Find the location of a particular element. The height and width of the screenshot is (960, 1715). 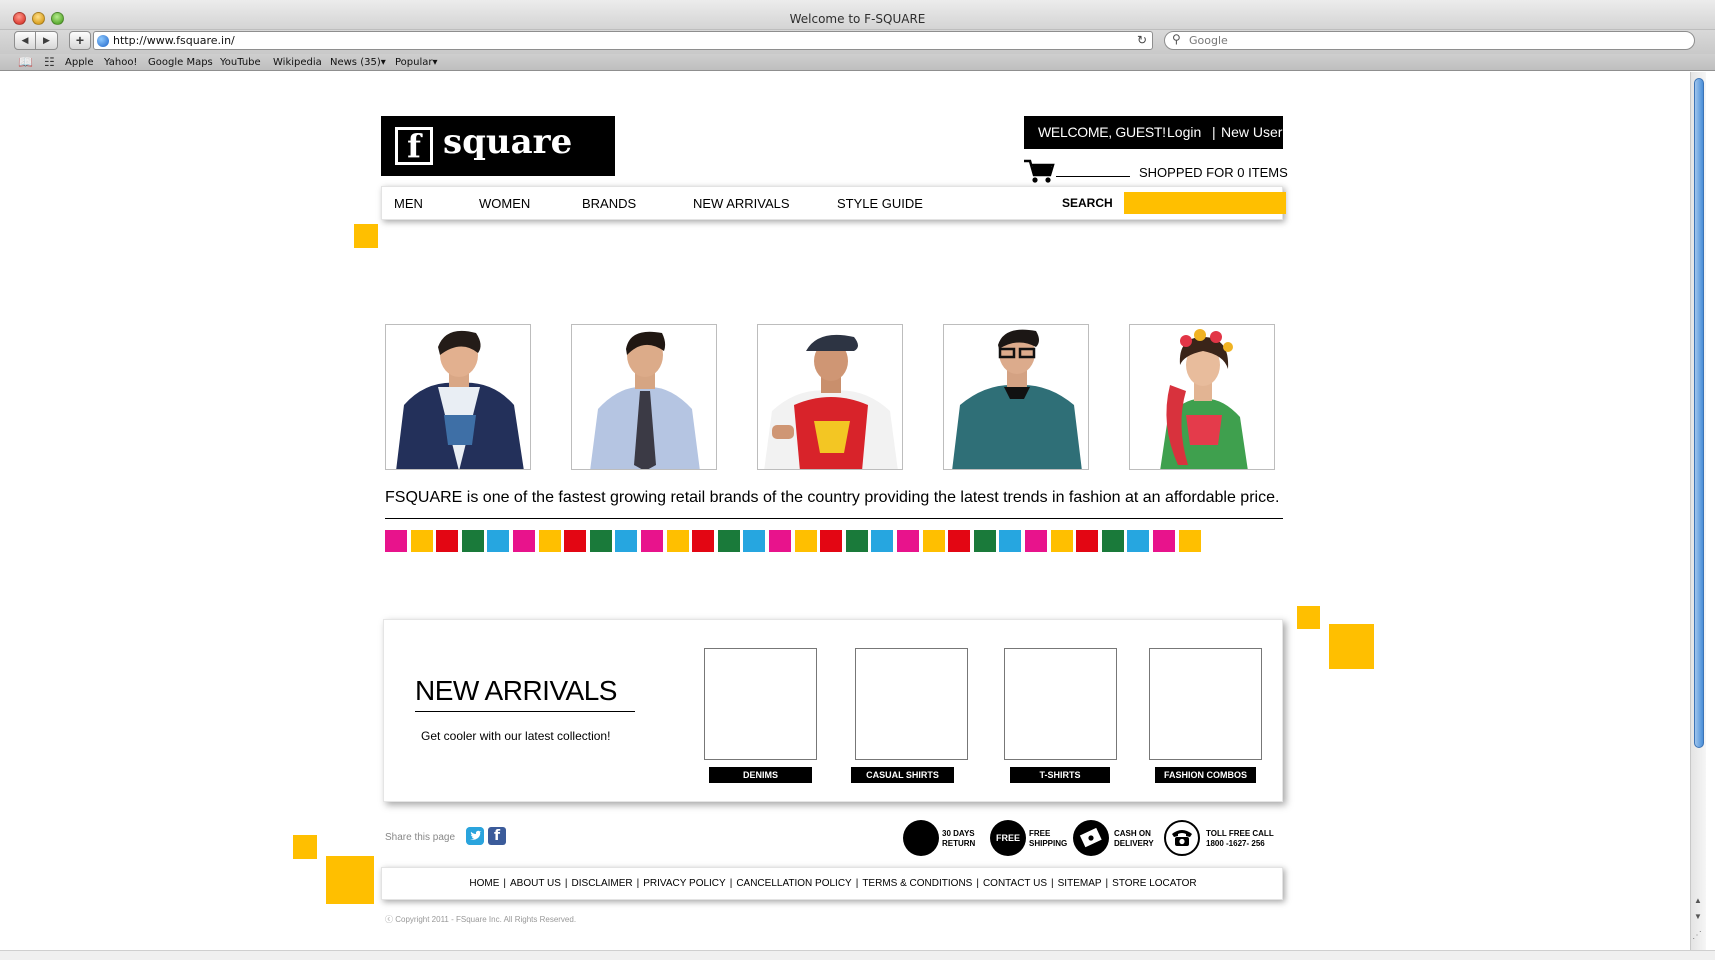

category-image-denims is located at coordinates (760, 704).